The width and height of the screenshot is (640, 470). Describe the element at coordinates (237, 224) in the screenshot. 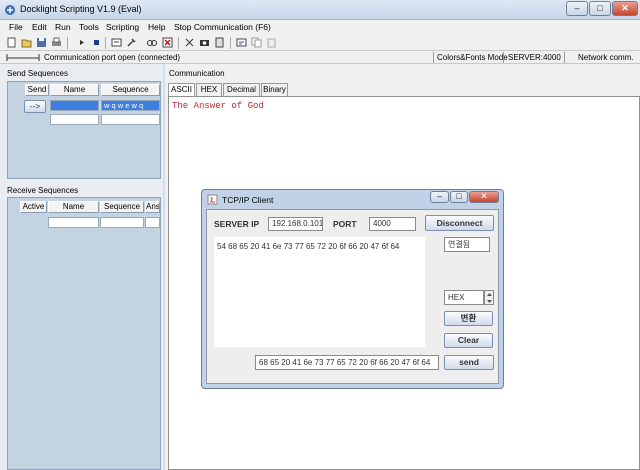

I see `server-ip-label: SERVER IP` at that location.